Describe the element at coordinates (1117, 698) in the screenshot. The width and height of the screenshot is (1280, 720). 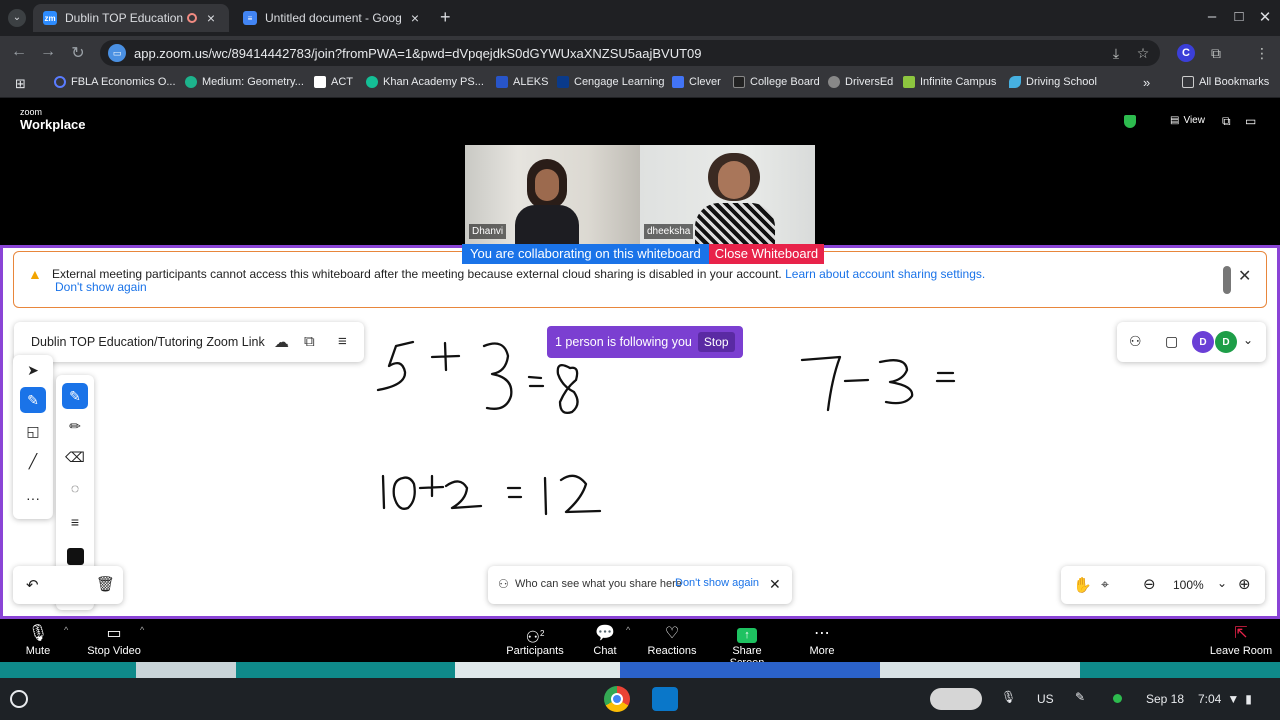
I see `recording-dot-icon` at that location.